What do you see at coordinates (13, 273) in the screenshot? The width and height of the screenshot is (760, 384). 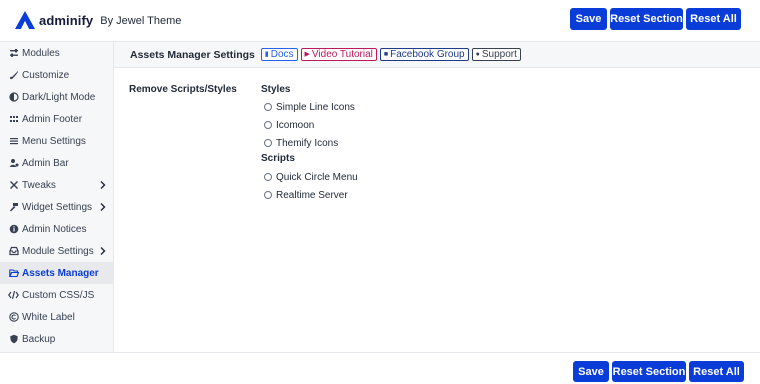 I see `folder-open-icon` at bounding box center [13, 273].